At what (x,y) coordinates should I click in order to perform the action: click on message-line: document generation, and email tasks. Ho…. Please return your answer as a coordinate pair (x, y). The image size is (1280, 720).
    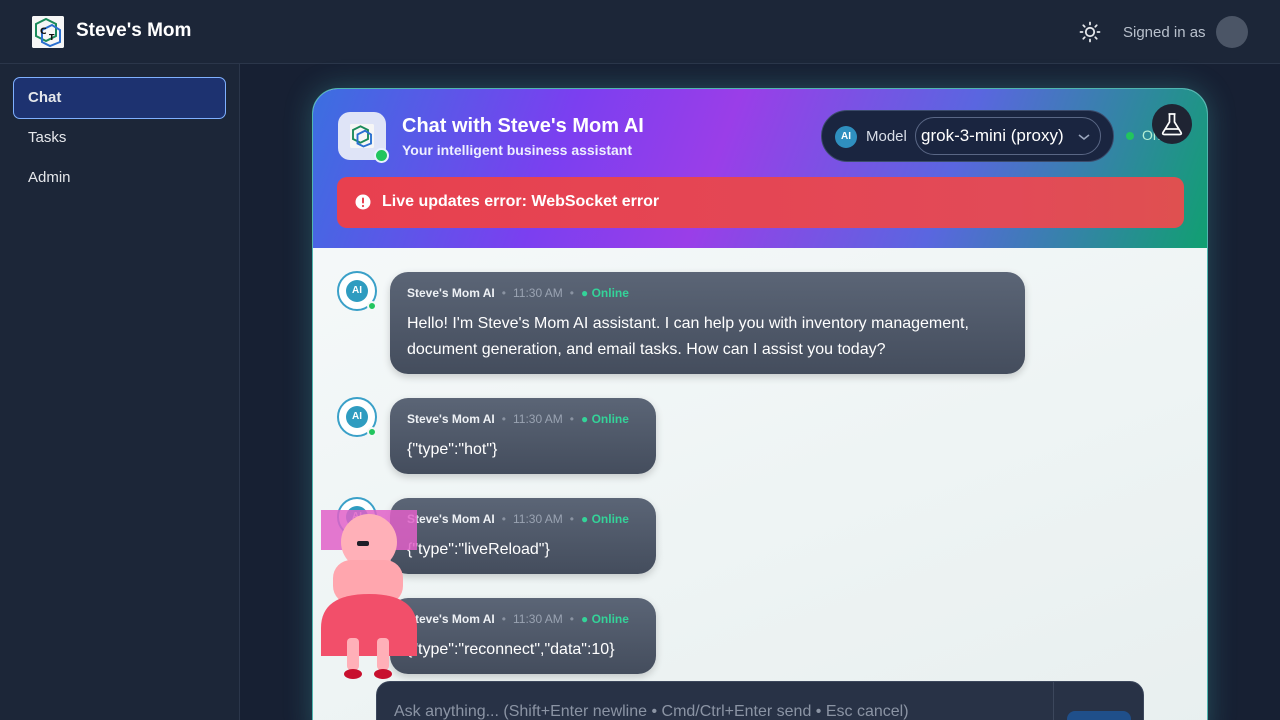
    Looking at the image, I should click on (646, 349).